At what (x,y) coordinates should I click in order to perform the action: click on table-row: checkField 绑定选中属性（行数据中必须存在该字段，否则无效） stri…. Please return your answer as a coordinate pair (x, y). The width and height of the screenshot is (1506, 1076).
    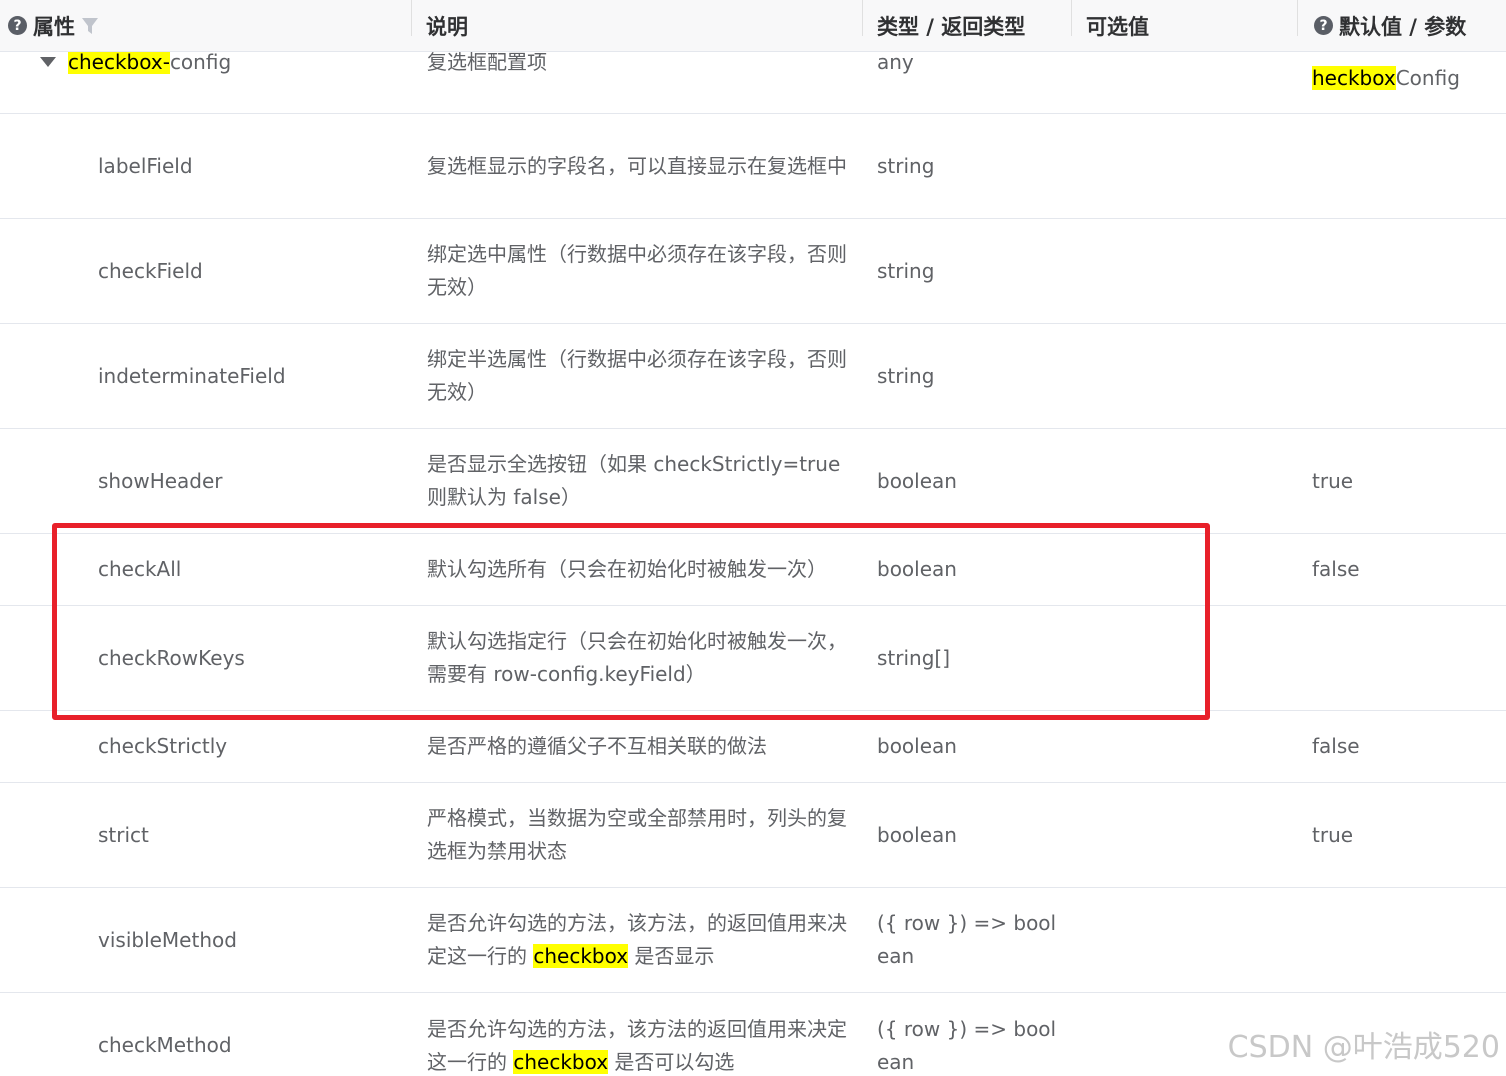
    Looking at the image, I should click on (753, 271).